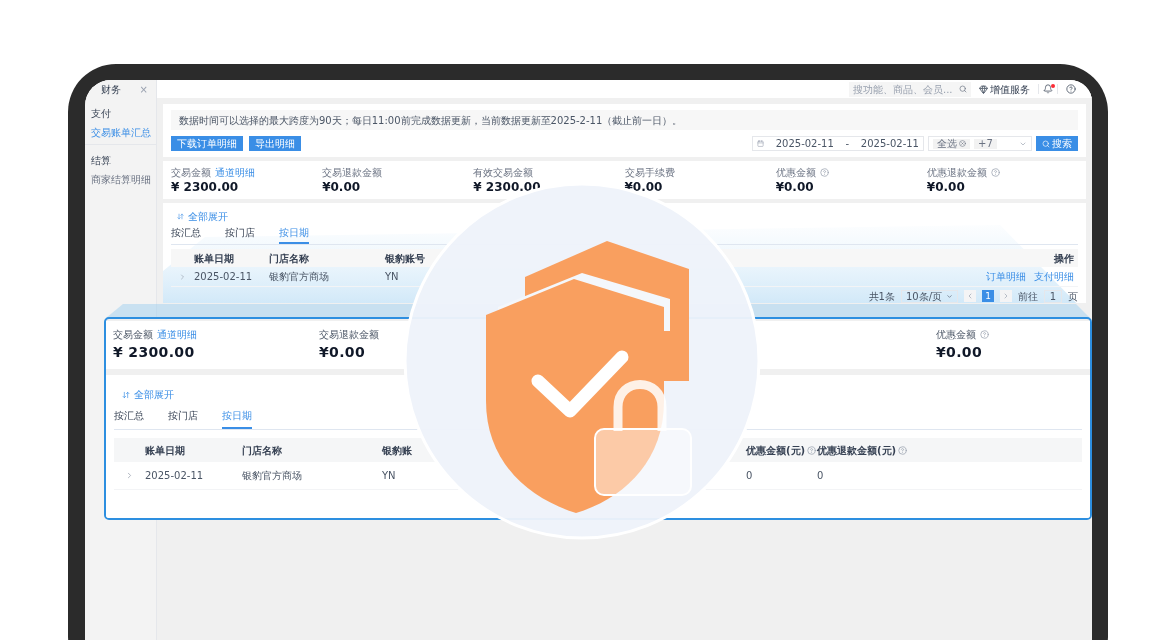 The image size is (1176, 640). I want to click on select-tag: 全选, so click(951, 143).